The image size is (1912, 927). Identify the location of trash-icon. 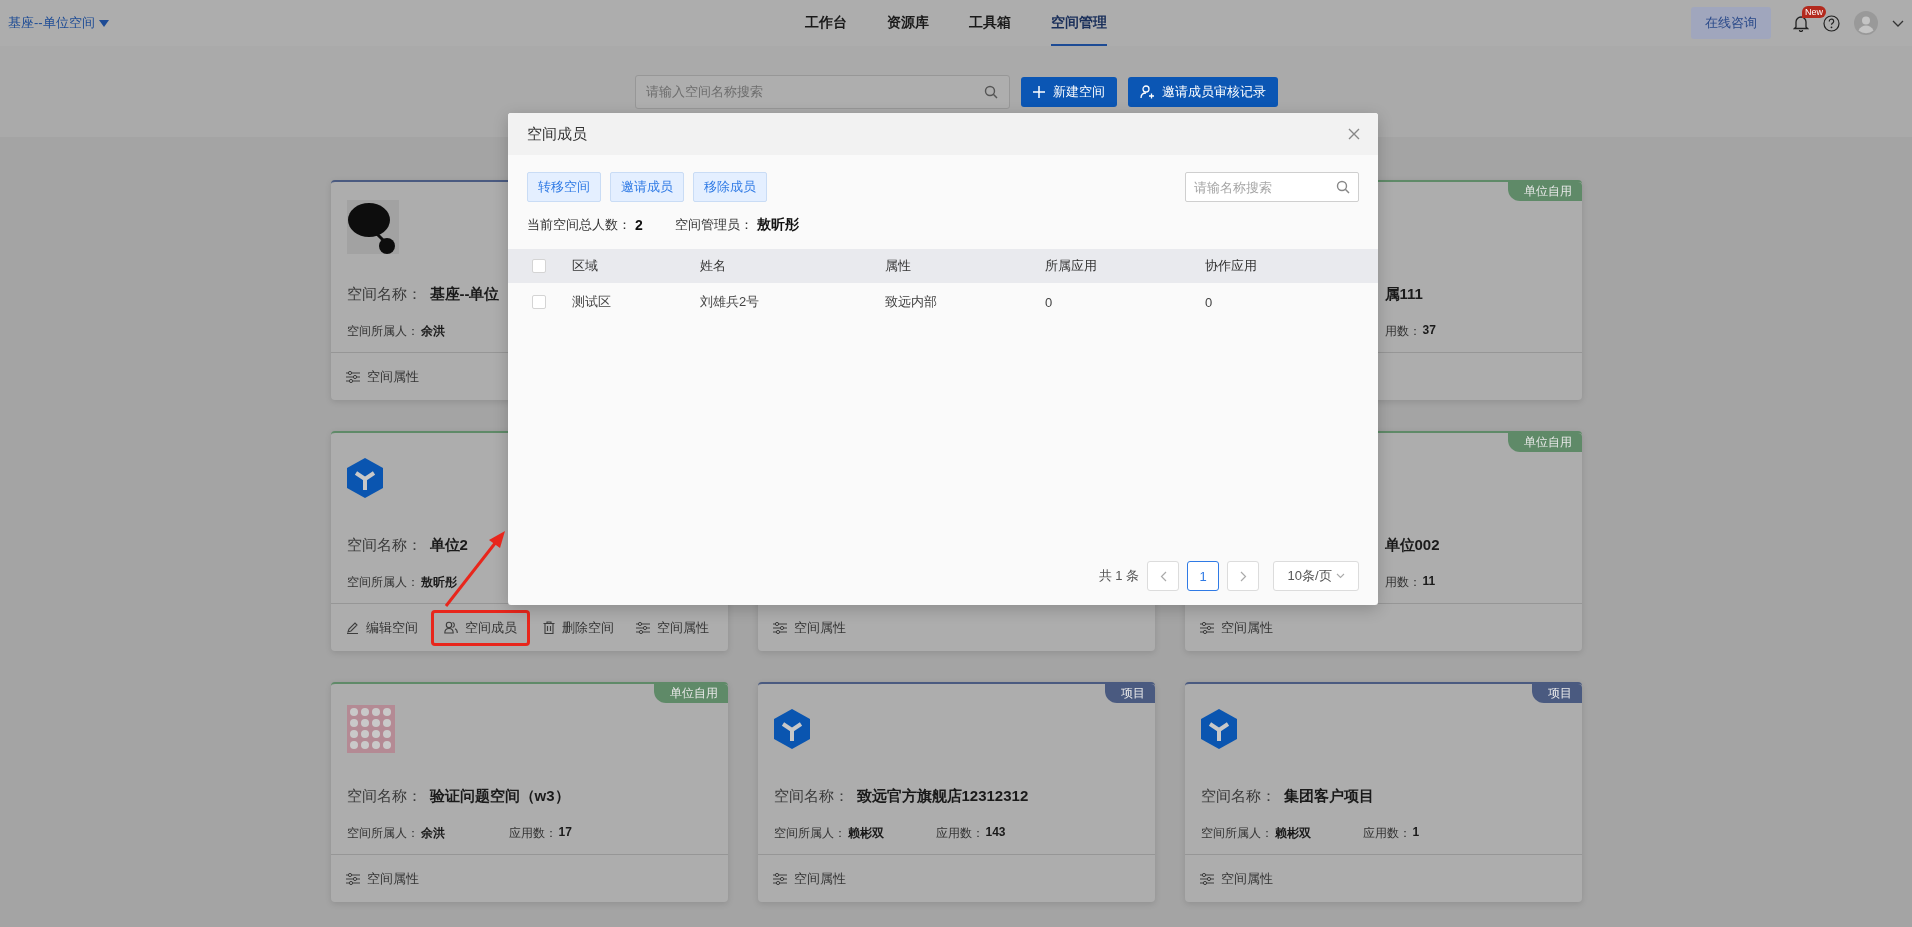
(548, 627).